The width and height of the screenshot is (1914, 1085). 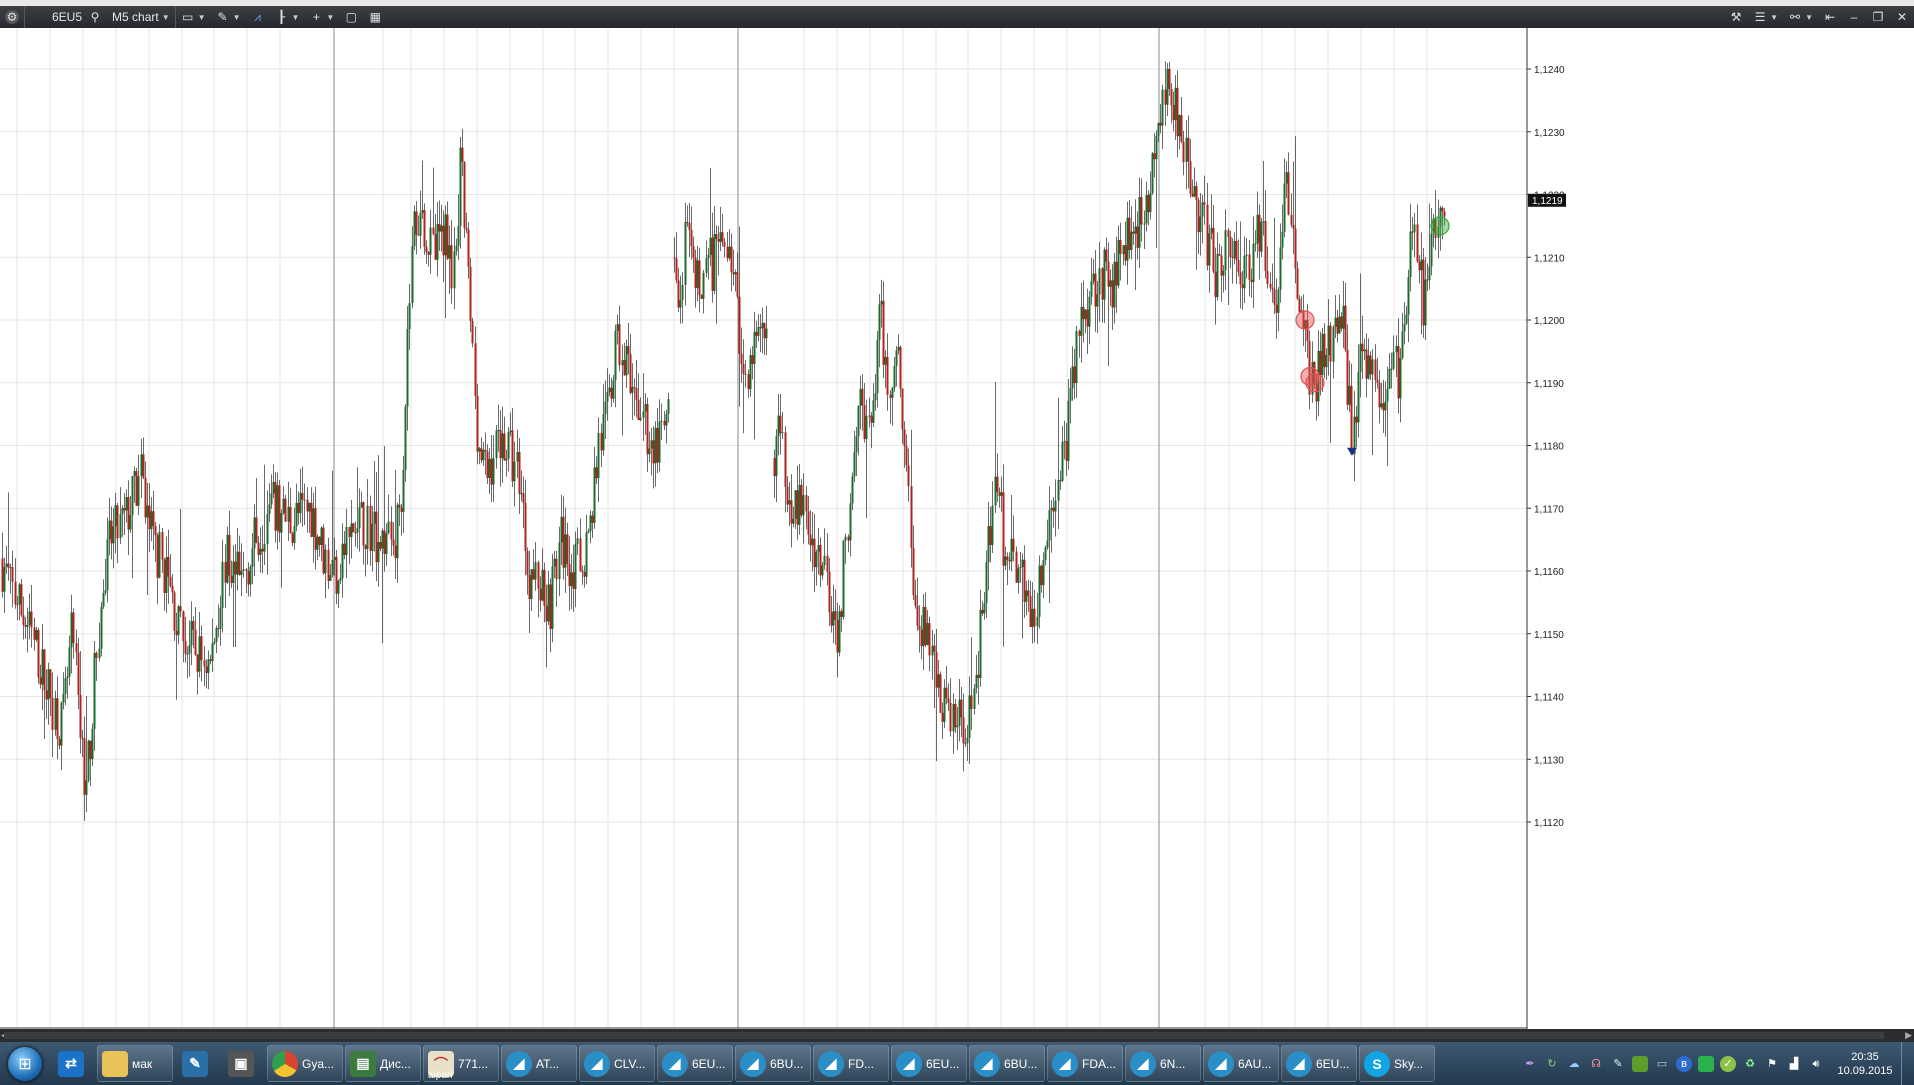 I want to click on window-button: ▢, so click(x=351, y=17).